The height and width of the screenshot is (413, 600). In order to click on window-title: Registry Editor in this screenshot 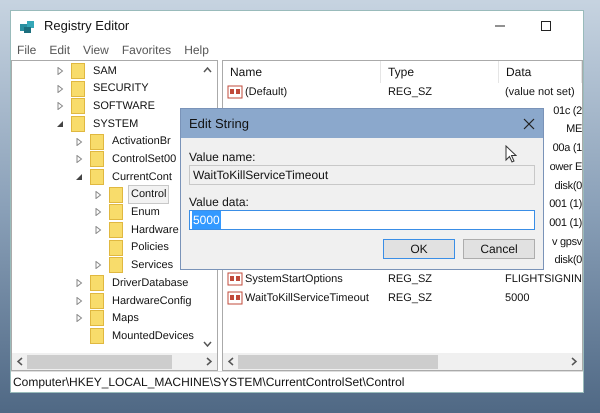, I will do `click(87, 25)`.